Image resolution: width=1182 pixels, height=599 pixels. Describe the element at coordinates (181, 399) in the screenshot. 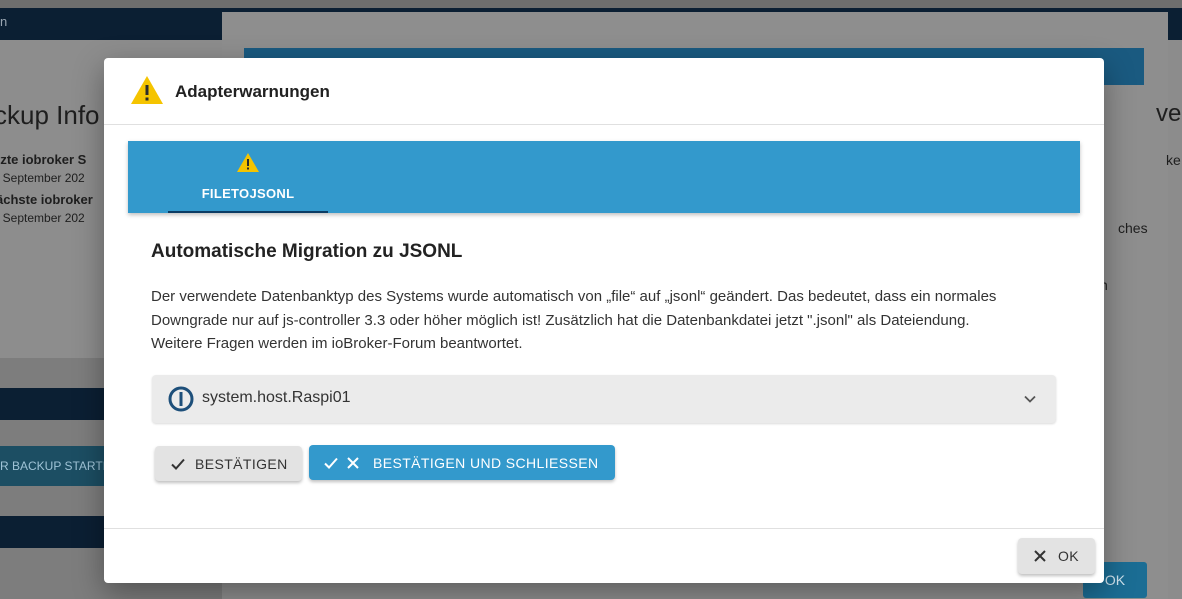

I see `iobroker-logo-icon` at that location.